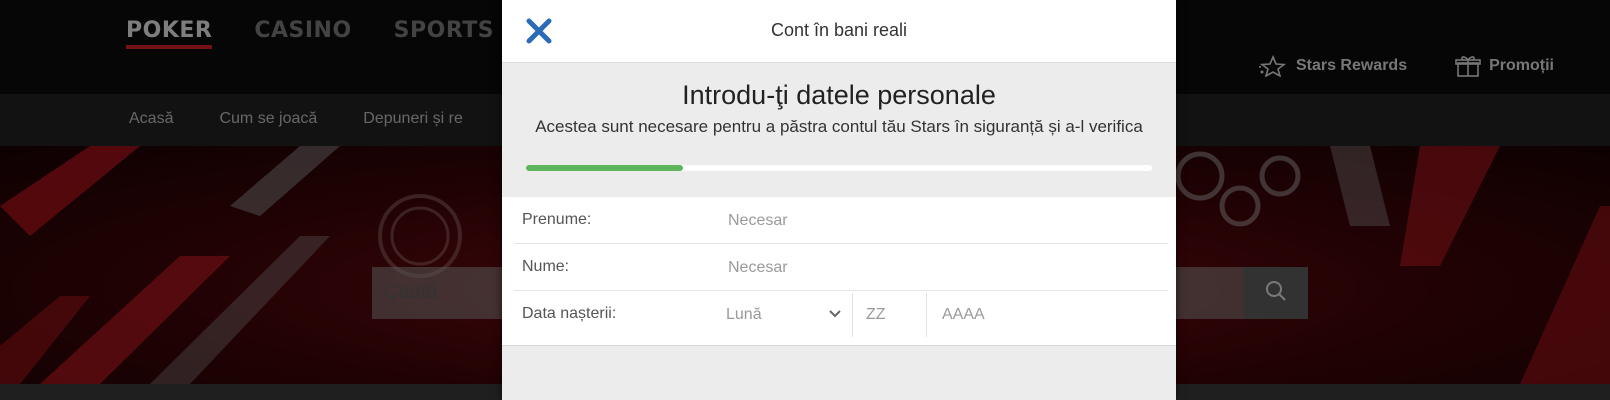  Describe the element at coordinates (938, 221) in the screenshot. I see `first-name-input` at that location.